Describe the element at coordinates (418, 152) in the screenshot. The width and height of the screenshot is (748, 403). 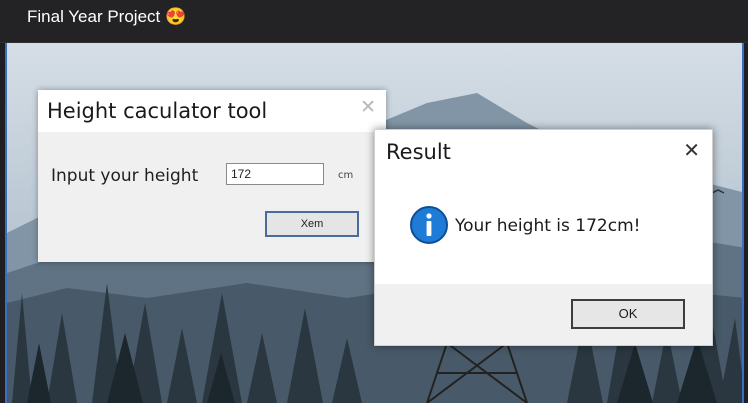
I see `result-title: Result` at that location.